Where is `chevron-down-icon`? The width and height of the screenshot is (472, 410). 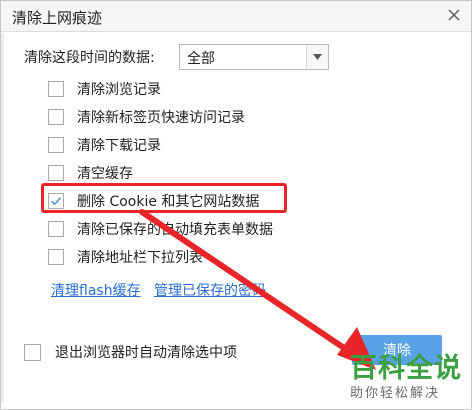 chevron-down-icon is located at coordinates (317, 57).